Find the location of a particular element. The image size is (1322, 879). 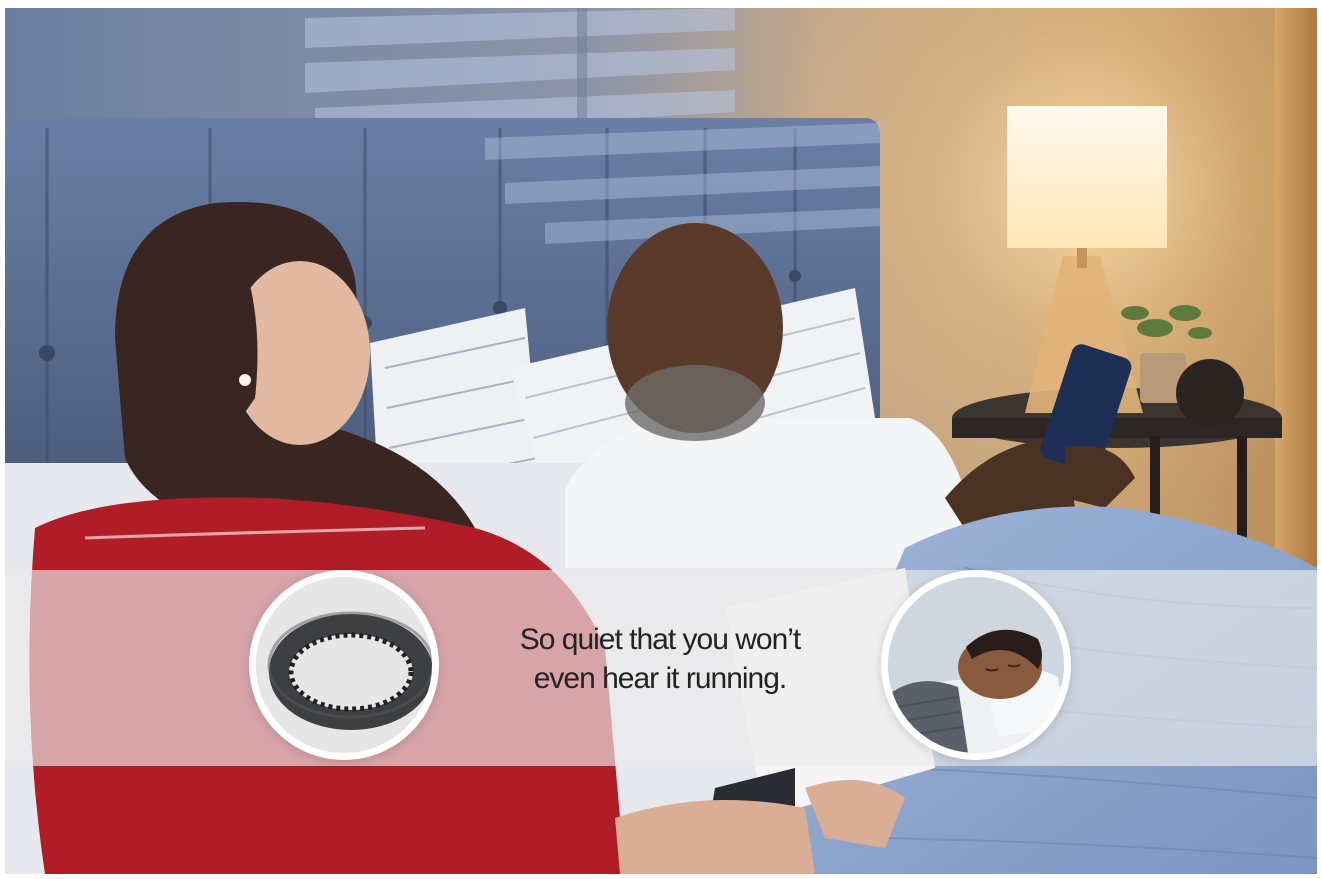

timing-belt-icon is located at coordinates (344, 665).